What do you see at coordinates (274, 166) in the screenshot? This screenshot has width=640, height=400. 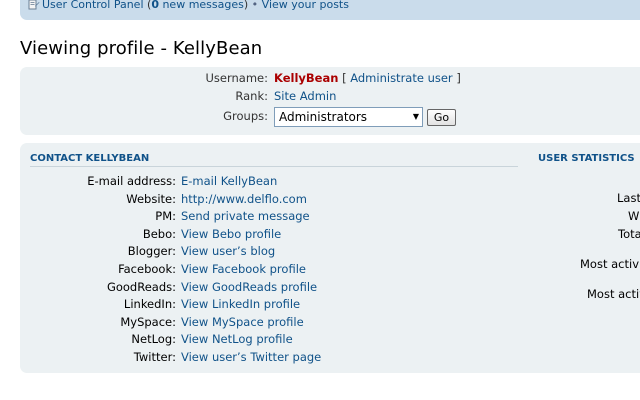 I see `contact-divider` at bounding box center [274, 166].